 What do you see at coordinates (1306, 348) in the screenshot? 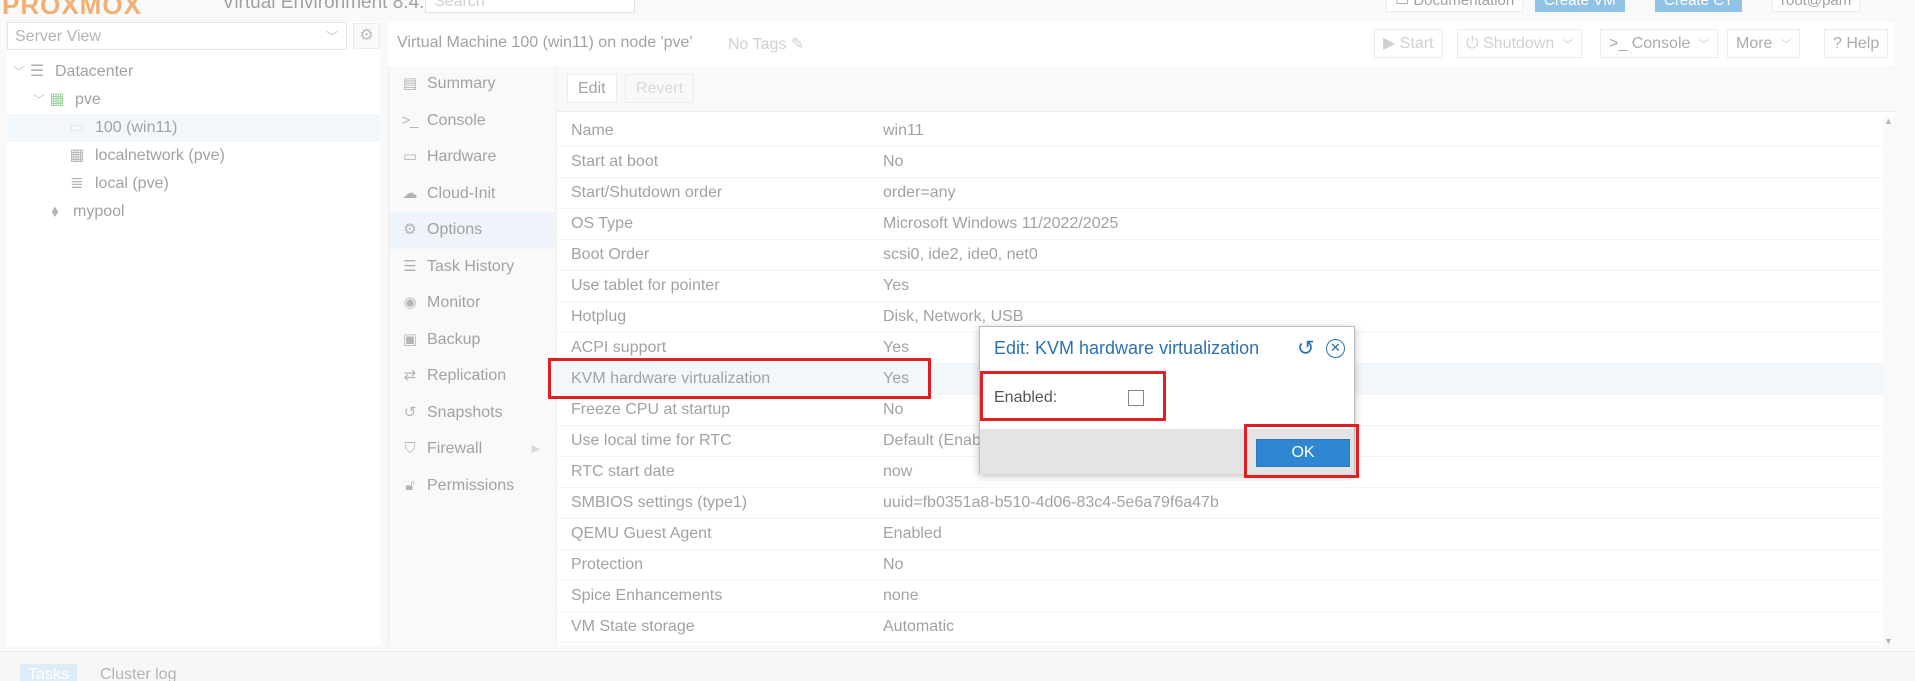
I see `reset-icon: ↺` at bounding box center [1306, 348].